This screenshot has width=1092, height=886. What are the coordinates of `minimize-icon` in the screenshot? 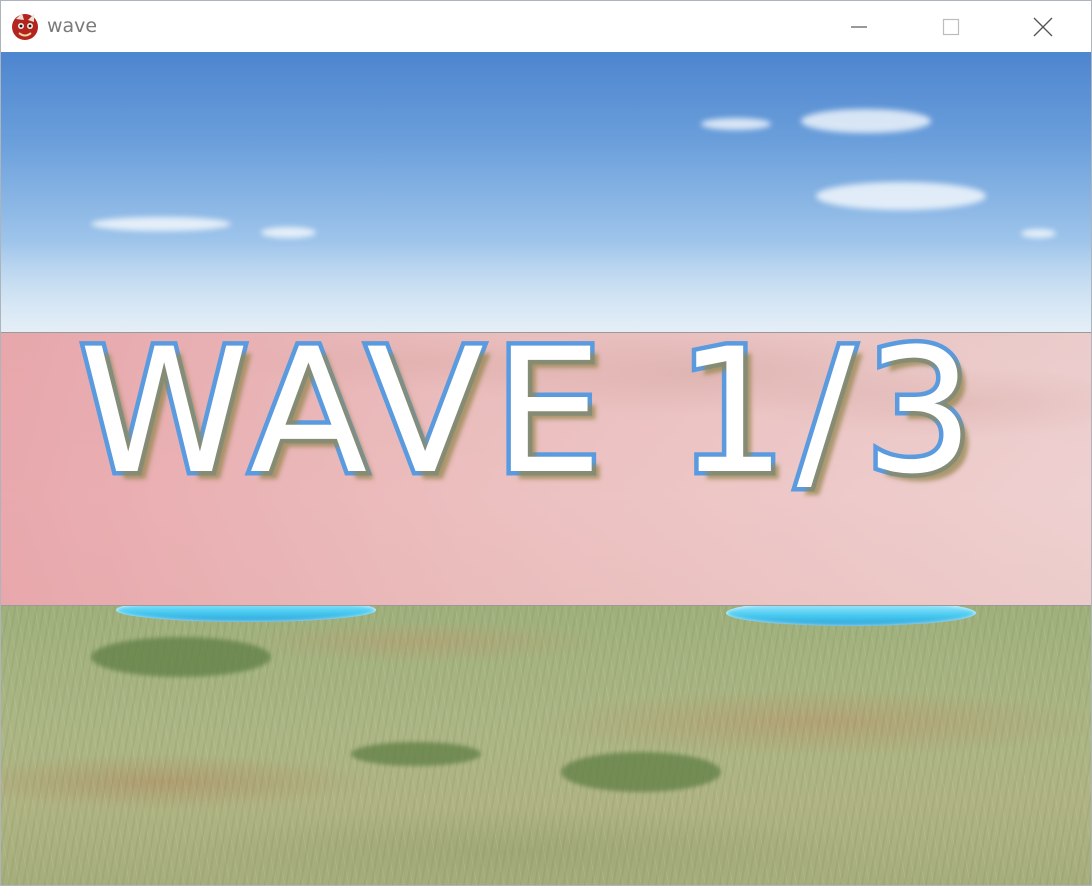 It's located at (859, 26).